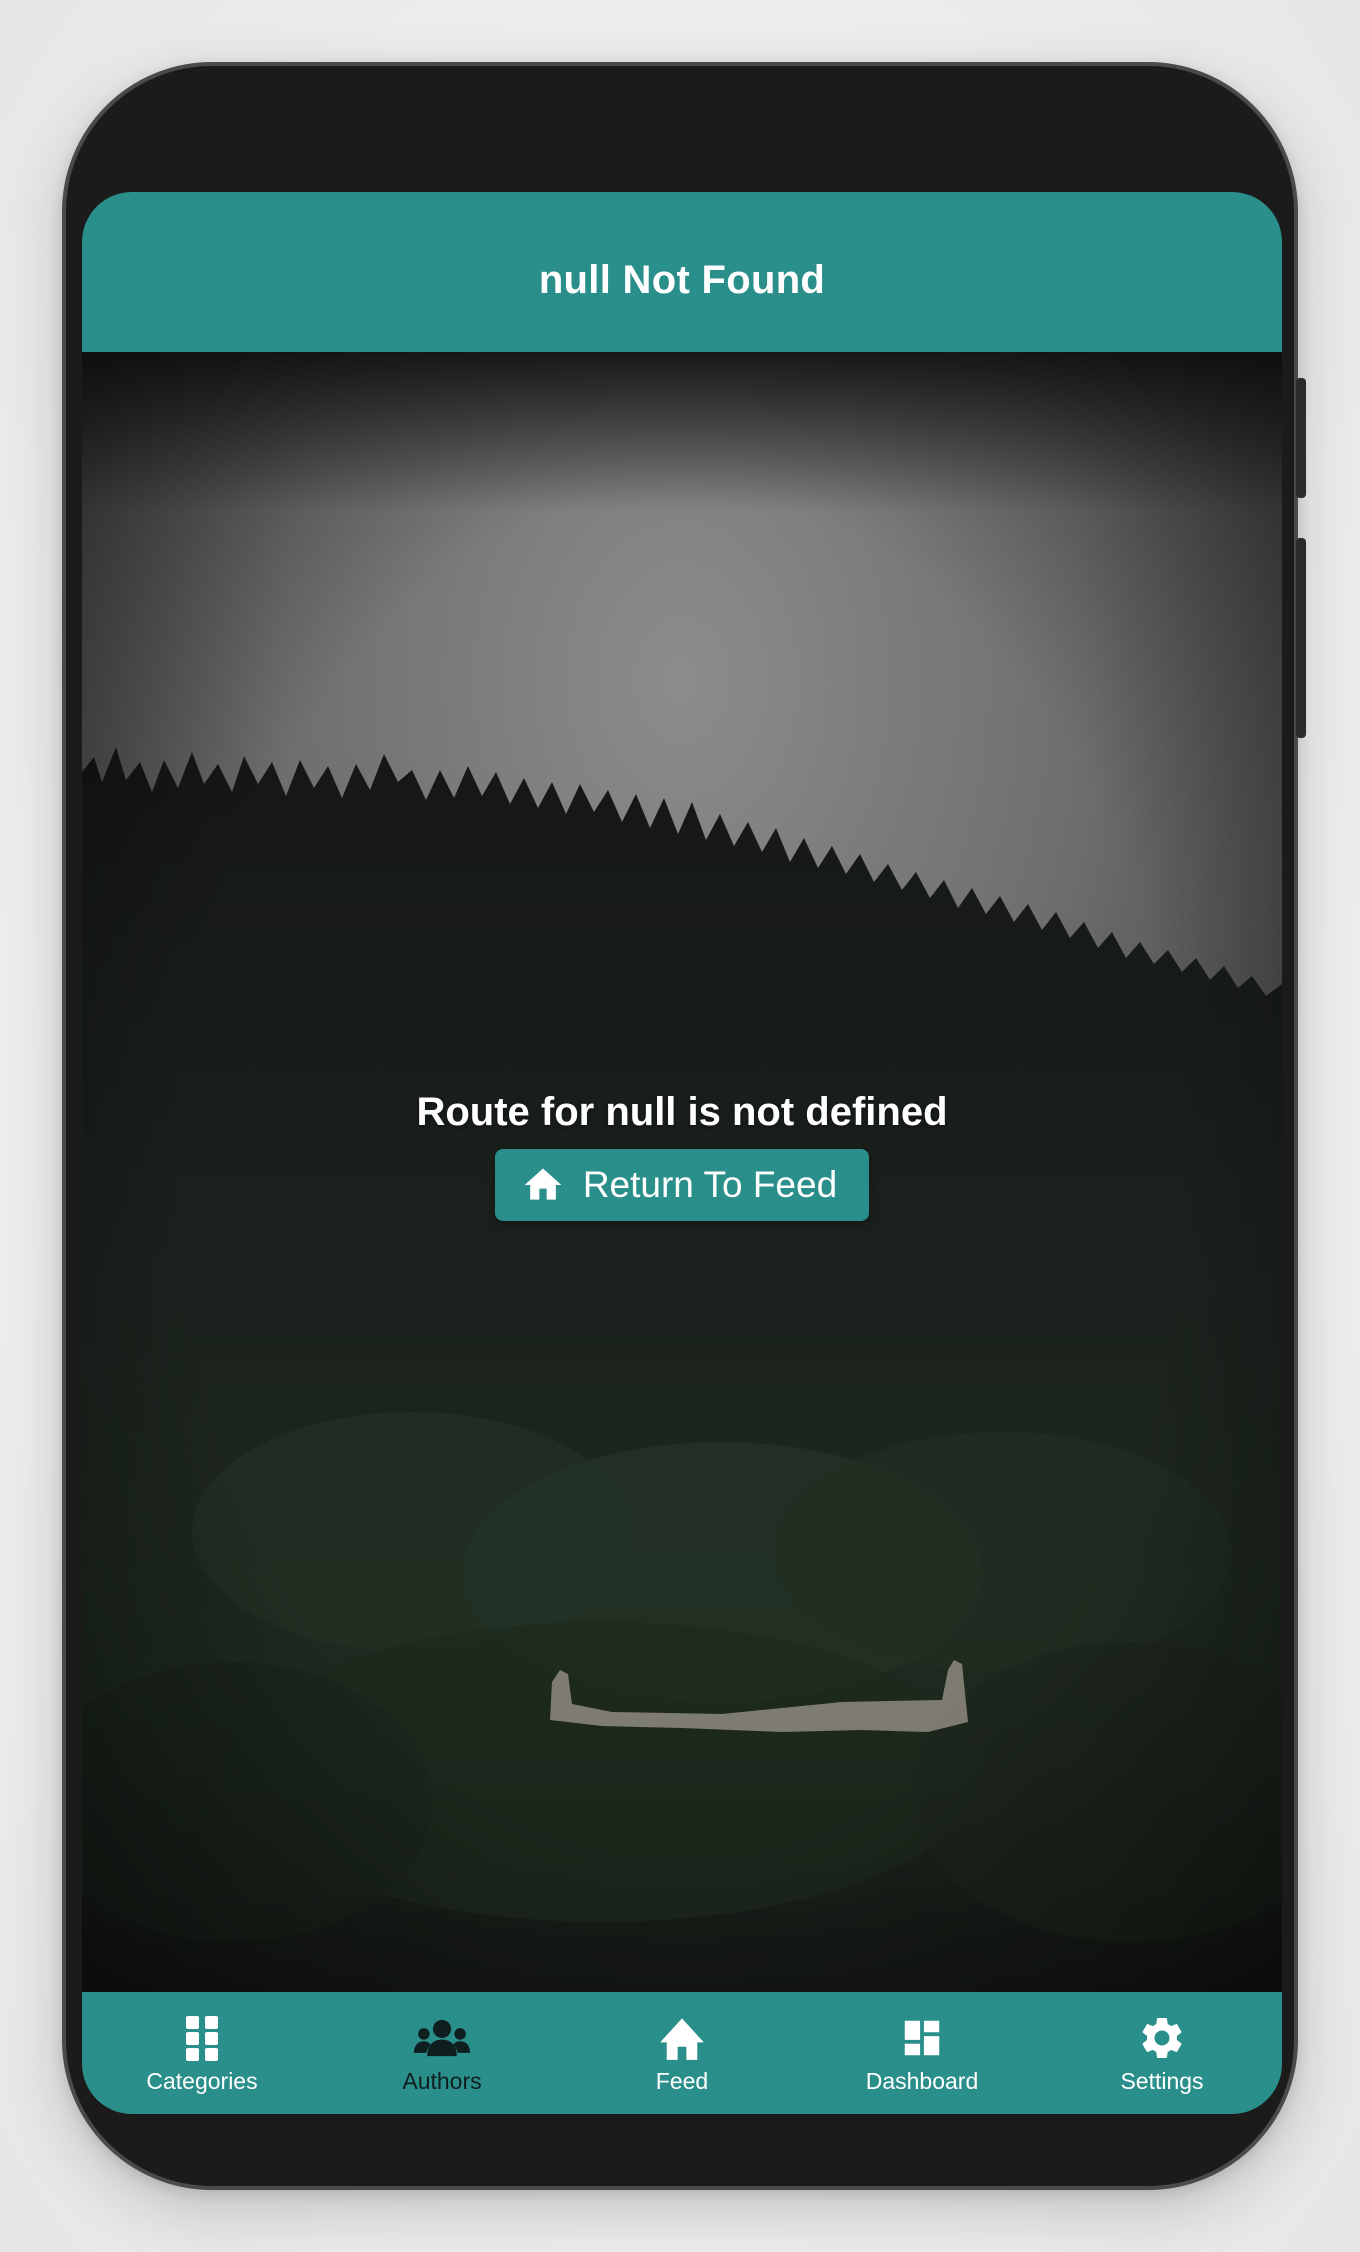  I want to click on app-bar: null Not Found, so click(682, 272).